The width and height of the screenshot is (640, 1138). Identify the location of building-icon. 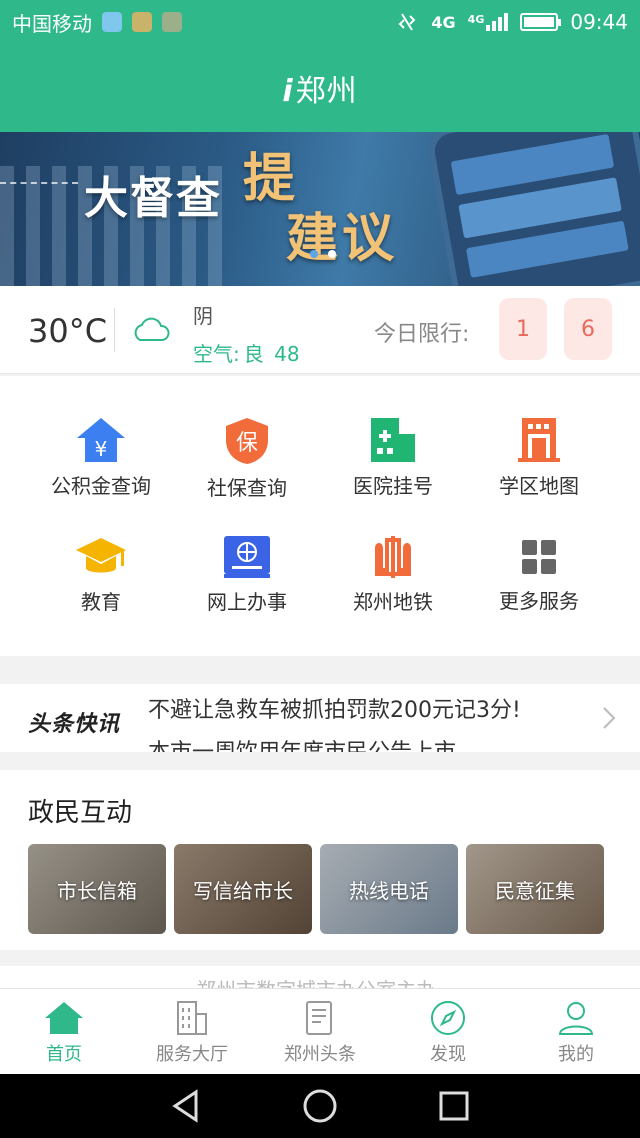
(192, 1018).